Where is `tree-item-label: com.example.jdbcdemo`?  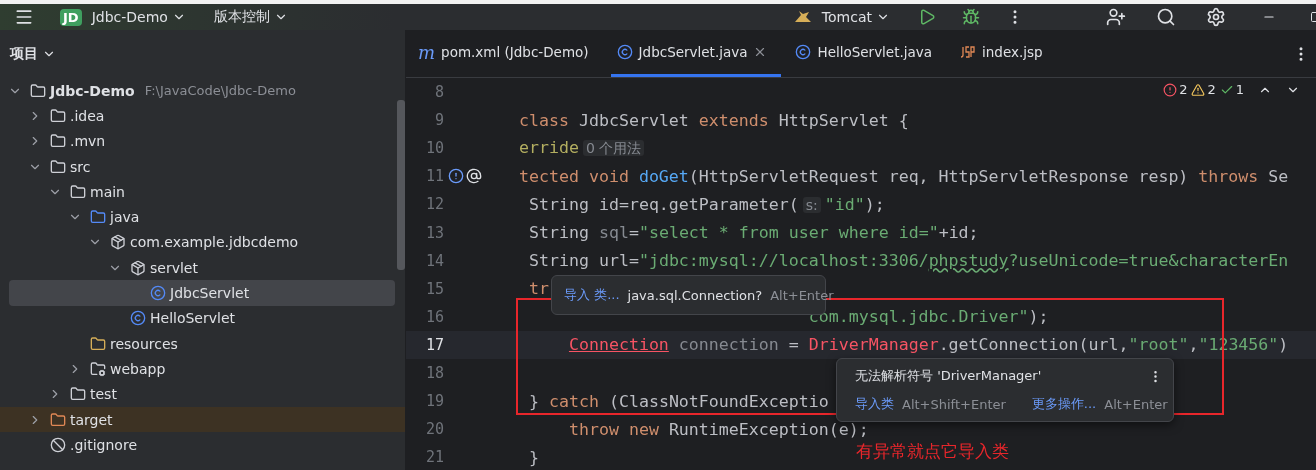 tree-item-label: com.example.jdbcdemo is located at coordinates (214, 242).